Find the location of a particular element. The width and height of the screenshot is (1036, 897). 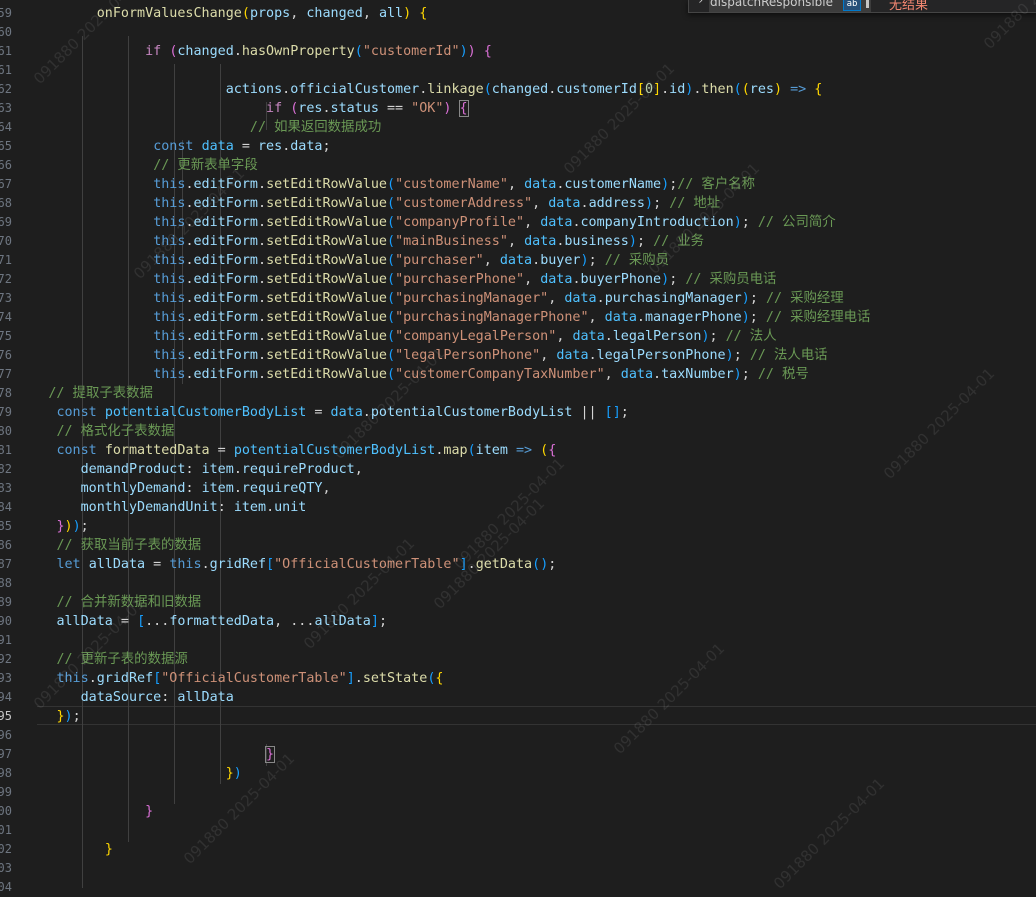

code-line: 80 // 格式化子表数据 is located at coordinates (518, 431).